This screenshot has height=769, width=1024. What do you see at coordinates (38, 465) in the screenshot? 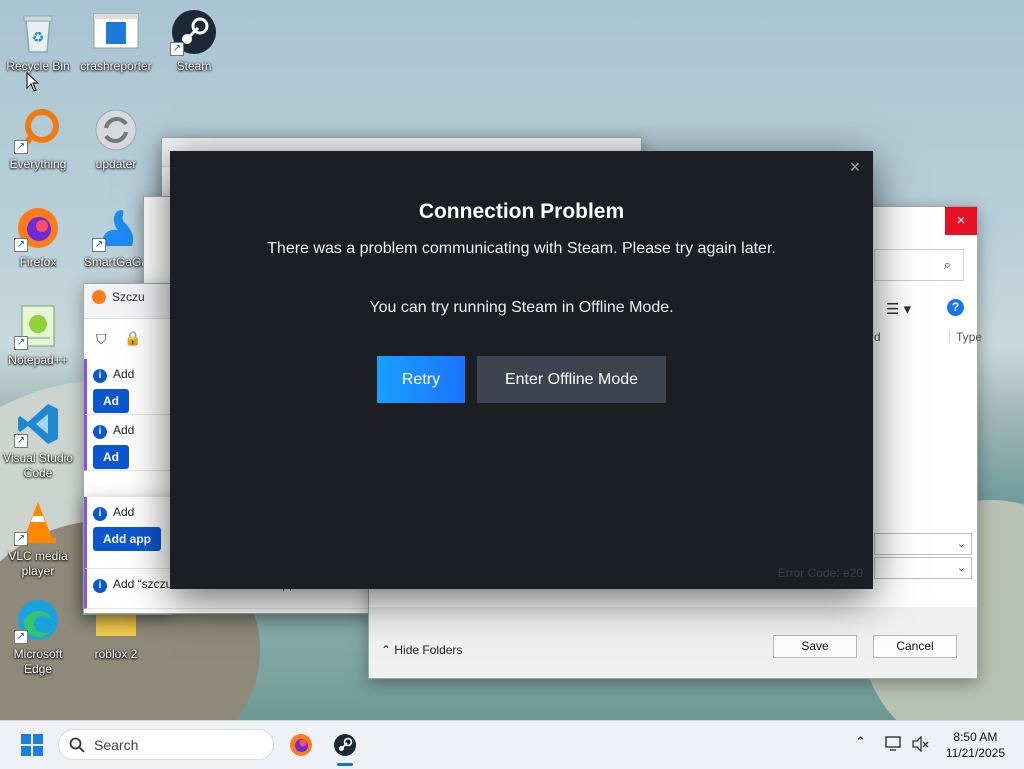
I see `icon-label: Visual Studio Code` at bounding box center [38, 465].